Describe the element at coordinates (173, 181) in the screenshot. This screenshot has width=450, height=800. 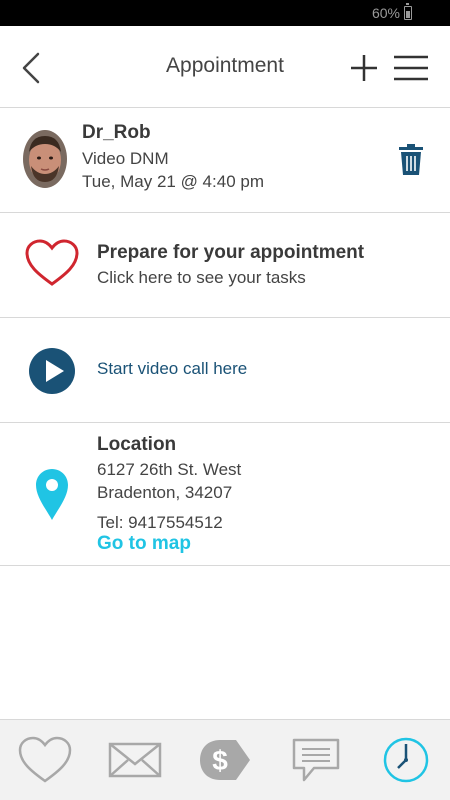
I see `appointment-datetime: Tue, May 21 @ 4:40 pm` at that location.